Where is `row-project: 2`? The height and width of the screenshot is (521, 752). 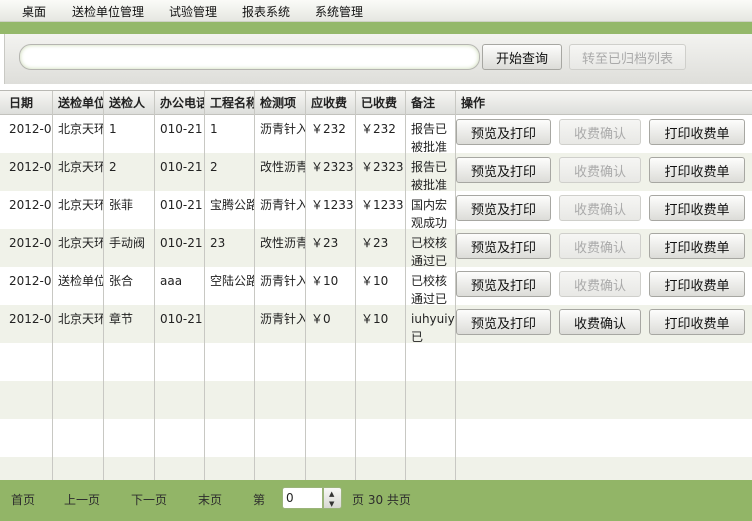
row-project: 2 is located at coordinates (214, 167).